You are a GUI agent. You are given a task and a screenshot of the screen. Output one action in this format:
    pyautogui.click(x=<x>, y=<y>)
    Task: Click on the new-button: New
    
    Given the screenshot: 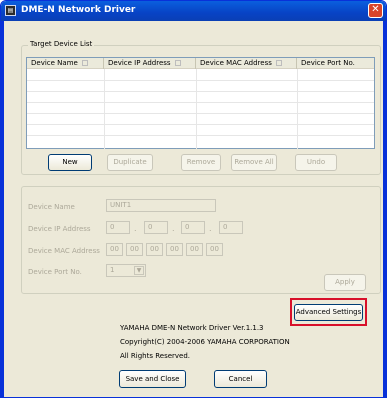 What is the action you would take?
    pyautogui.click(x=70, y=162)
    